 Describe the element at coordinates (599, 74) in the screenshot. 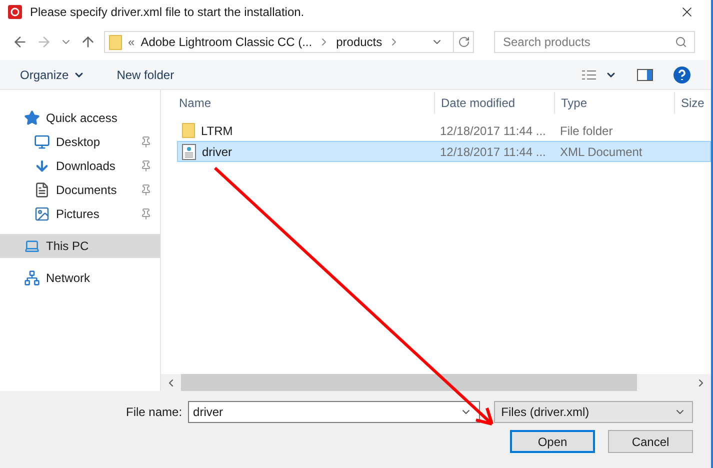

I see `view-options-button` at that location.